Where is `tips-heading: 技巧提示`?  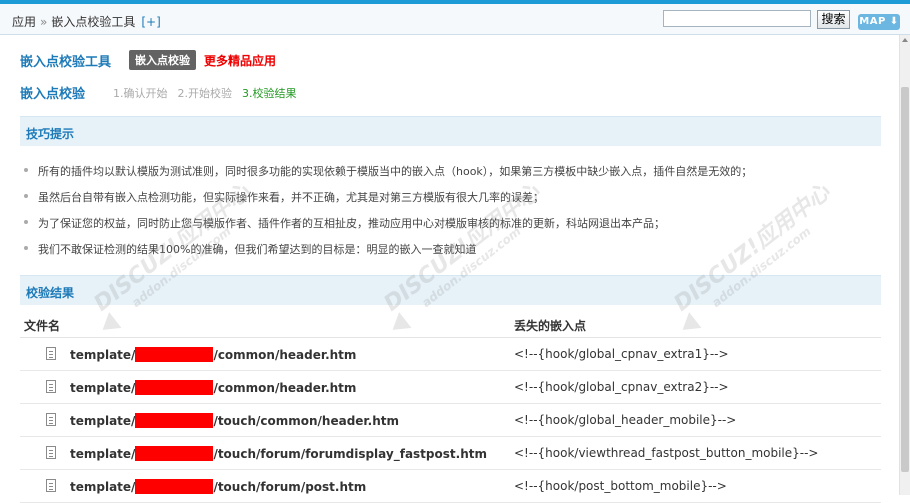
tips-heading: 技巧提示 is located at coordinates (50, 134).